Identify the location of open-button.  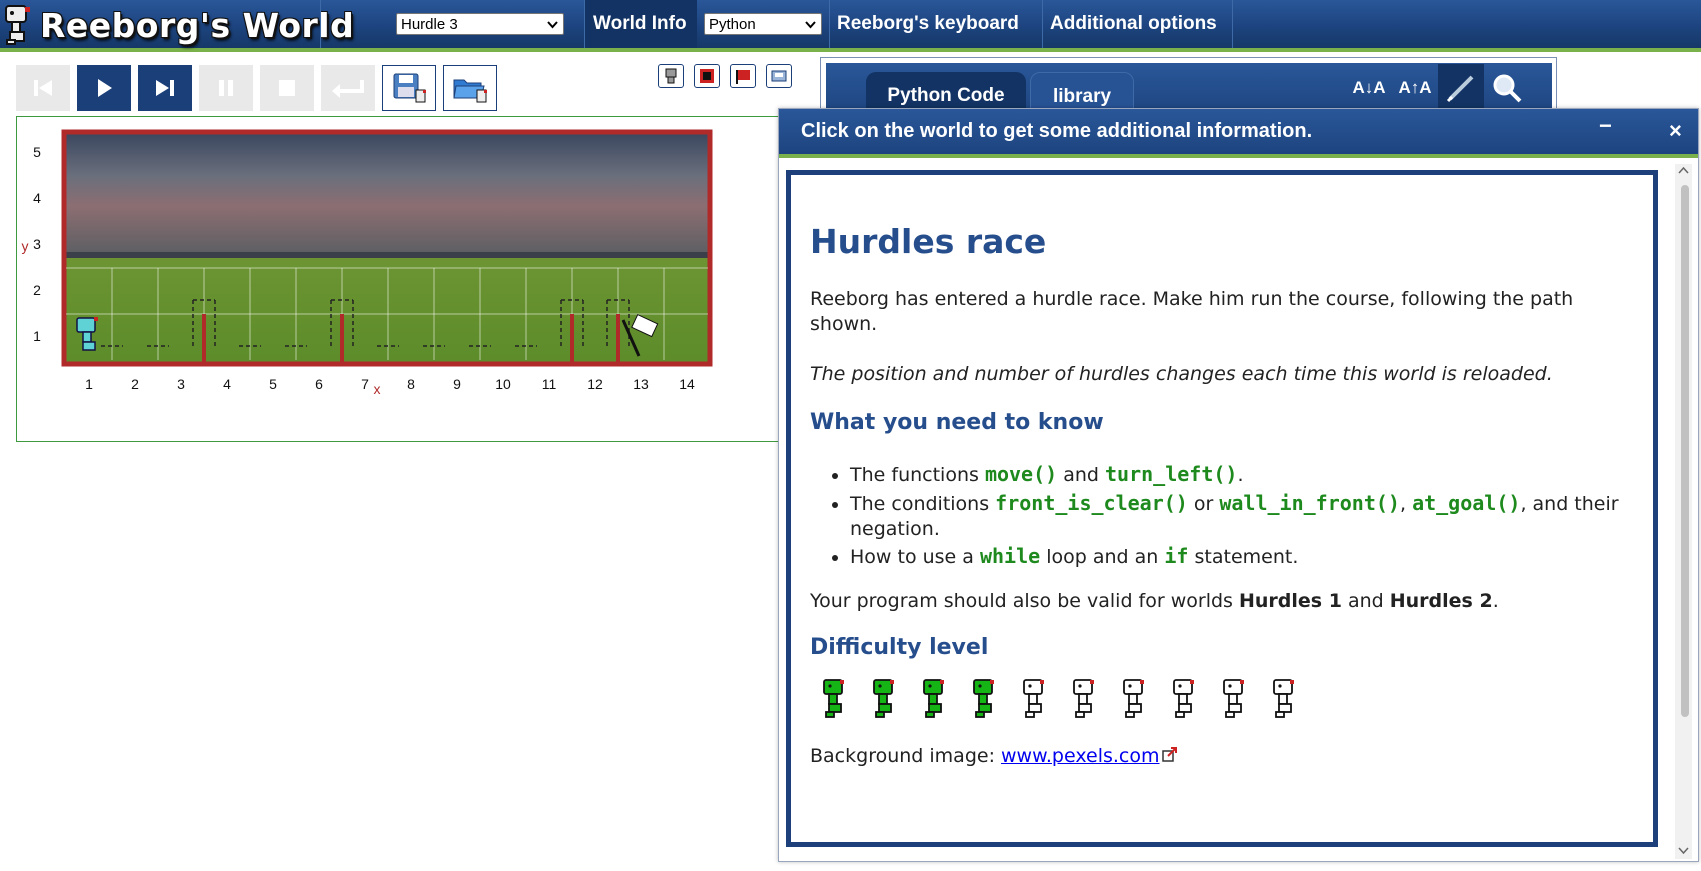
(470, 88).